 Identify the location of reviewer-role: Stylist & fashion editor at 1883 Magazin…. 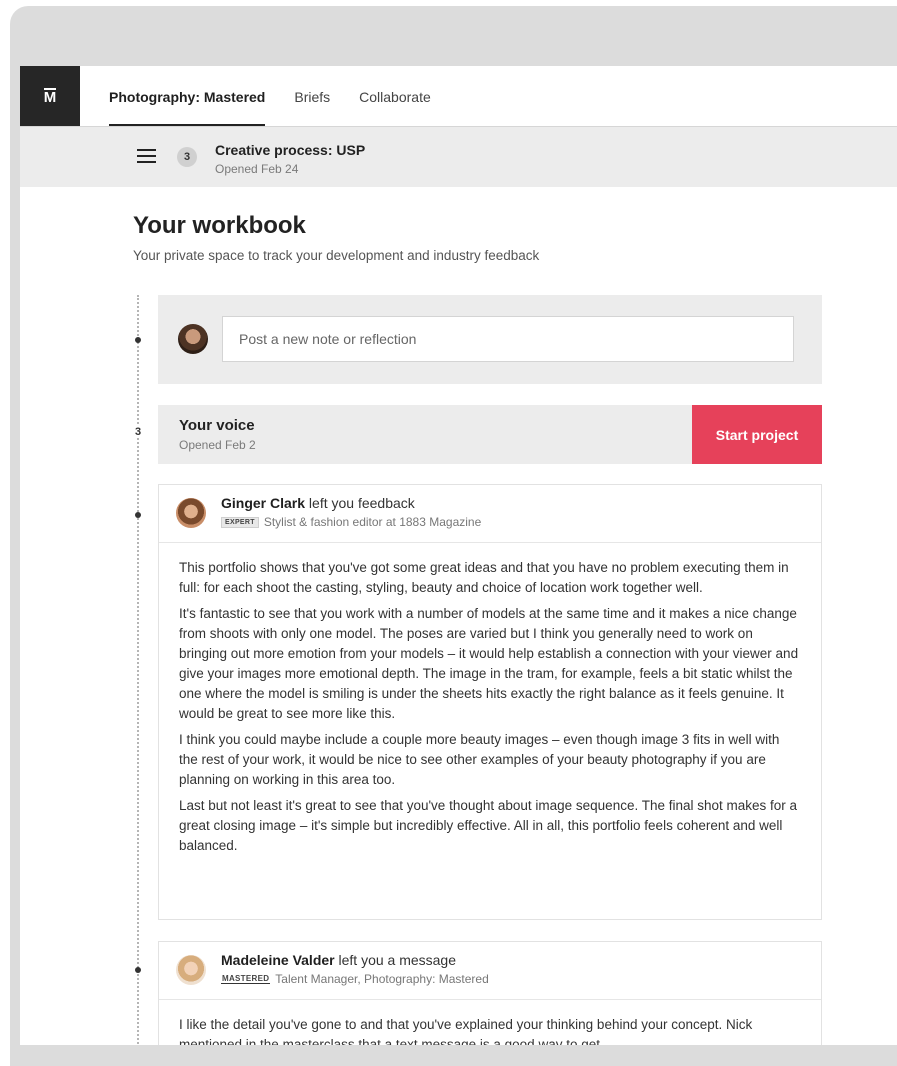
(372, 522).